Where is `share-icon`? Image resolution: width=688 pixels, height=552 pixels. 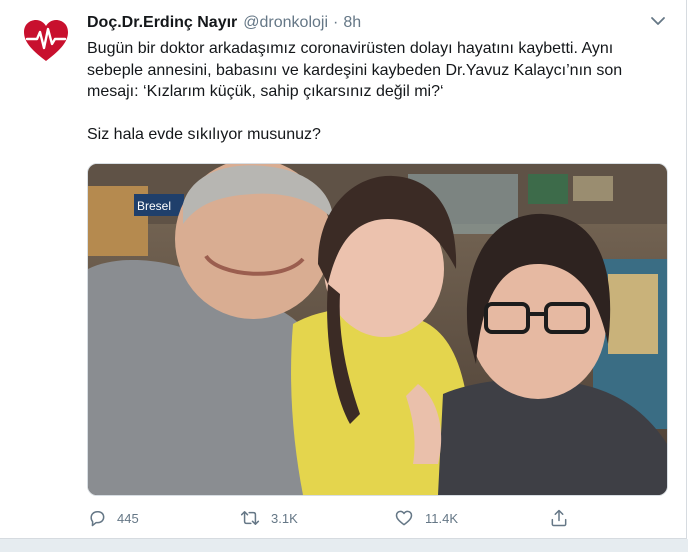
share-icon is located at coordinates (559, 518).